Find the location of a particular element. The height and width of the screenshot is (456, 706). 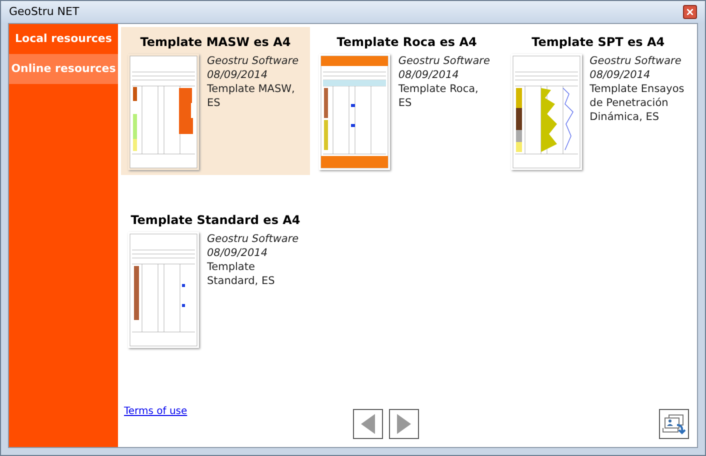

close-icon is located at coordinates (690, 12).